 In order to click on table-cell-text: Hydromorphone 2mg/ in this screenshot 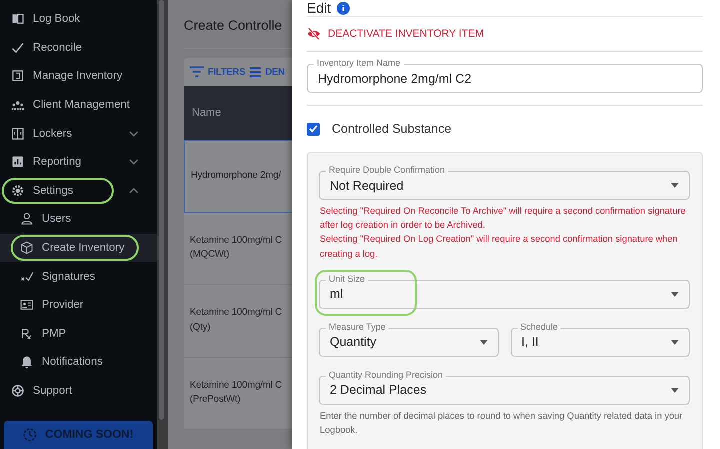, I will do `click(236, 176)`.